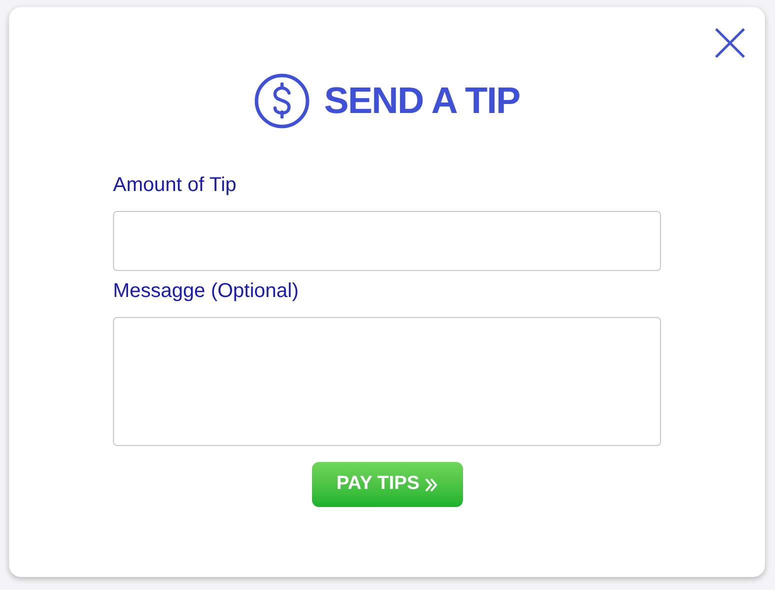 Image resolution: width=775 pixels, height=590 pixels. What do you see at coordinates (206, 291) in the screenshot?
I see `field-label: Messagge (Optional)` at bounding box center [206, 291].